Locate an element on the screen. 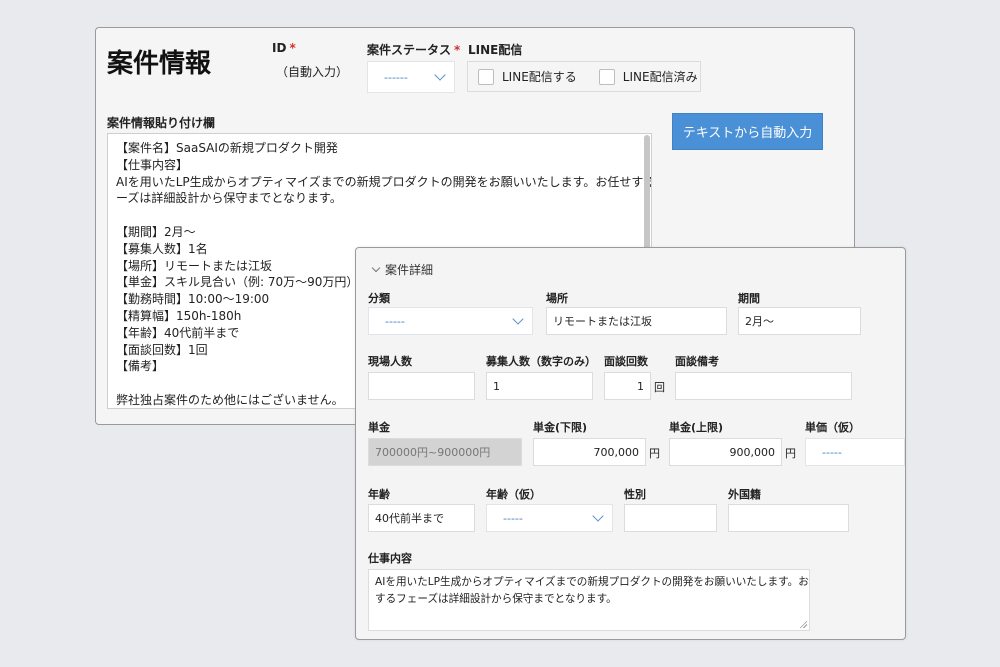 This screenshot has height=667, width=1000. location-label: 場所 is located at coordinates (557, 298).